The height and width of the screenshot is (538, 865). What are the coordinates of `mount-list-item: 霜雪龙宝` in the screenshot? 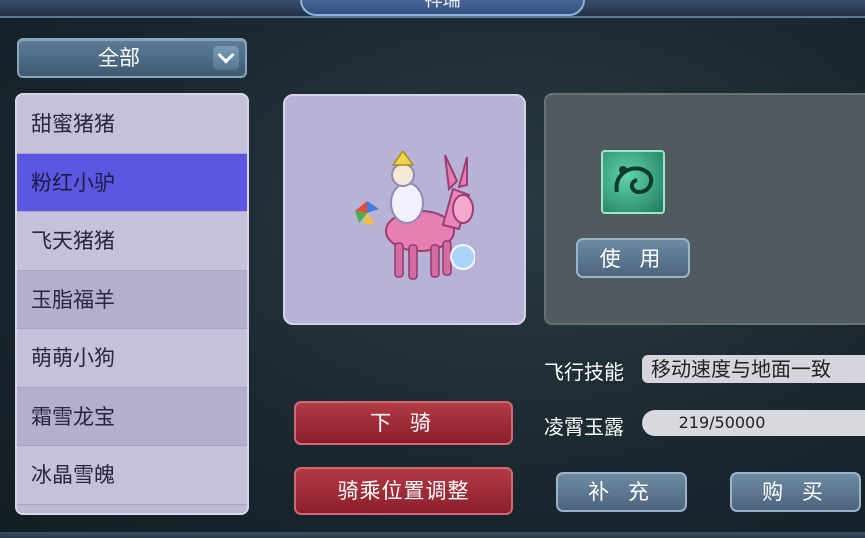 It's located at (132, 416).